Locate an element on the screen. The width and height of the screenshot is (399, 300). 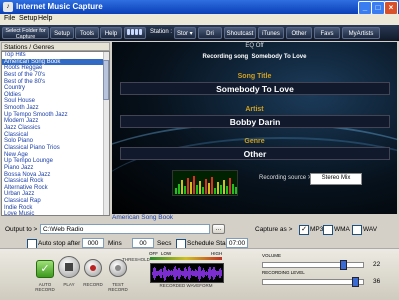
station-item: Best of the 70's is located at coordinates (55, 75).